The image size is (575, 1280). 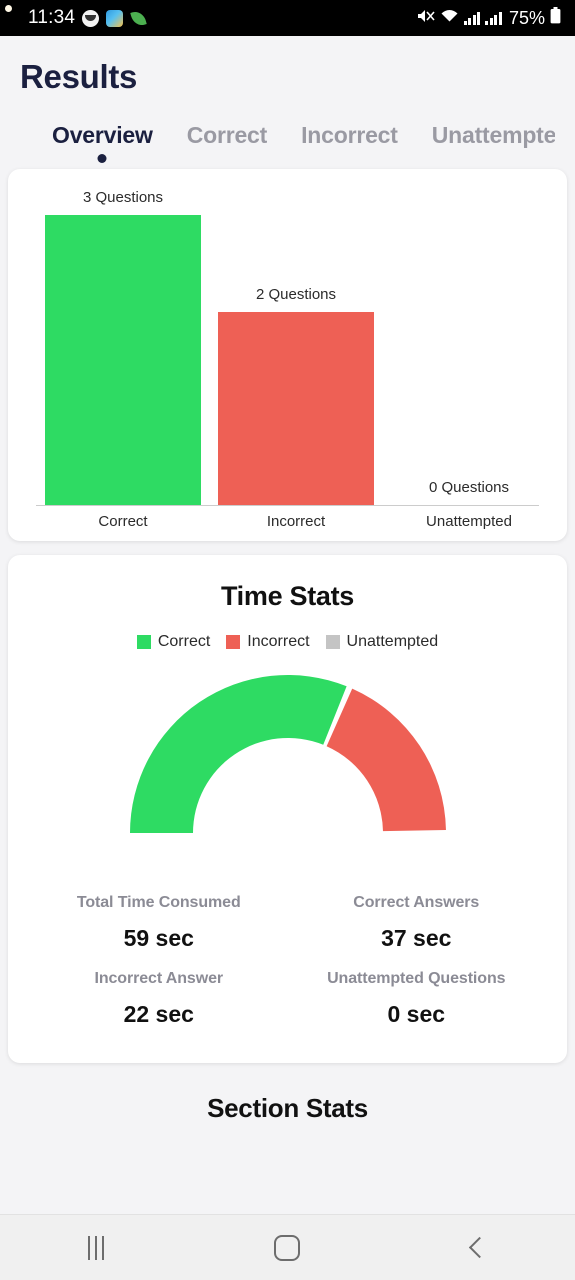 What do you see at coordinates (332, 642) in the screenshot?
I see `legend-swatch-unattempted` at bounding box center [332, 642].